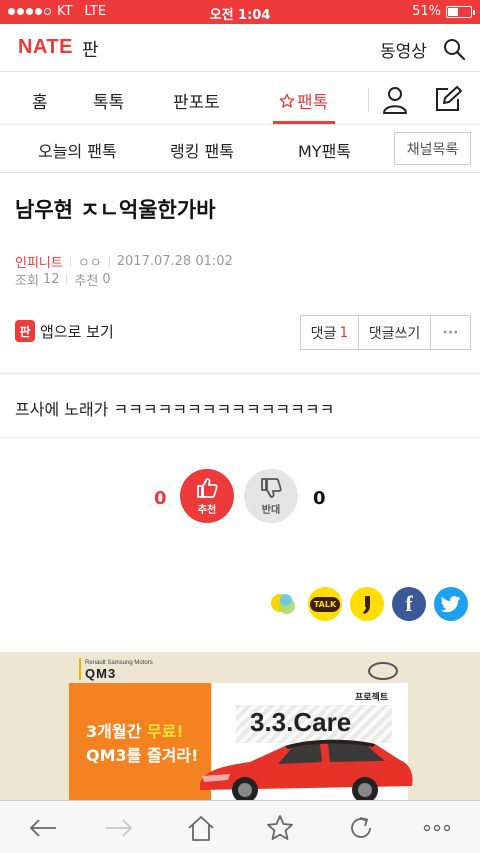  What do you see at coordinates (165, 731) in the screenshot?
I see `ad-headline-1b: 무료!` at bounding box center [165, 731].